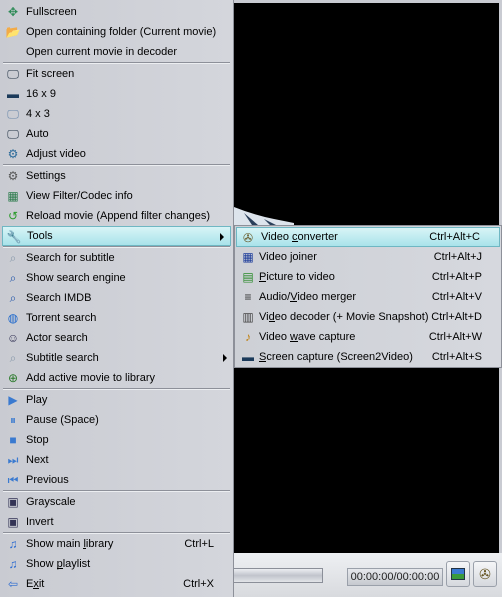 This screenshot has height=597, width=502. Describe the element at coordinates (13, 94) in the screenshot. I see `widescreen-icon: ▬` at that location.